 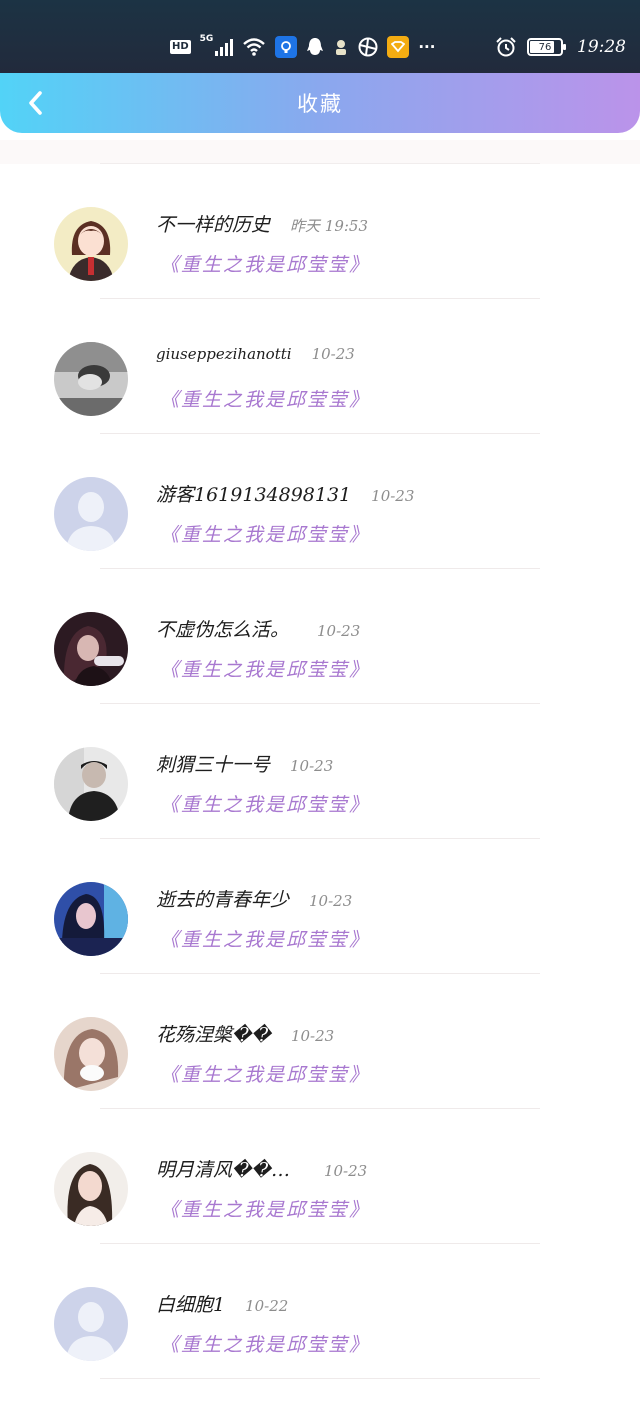 I want to click on list-item: 逝去的青春年少 10-23 《重生之我是邱莹莹》, so click(x=320, y=906).